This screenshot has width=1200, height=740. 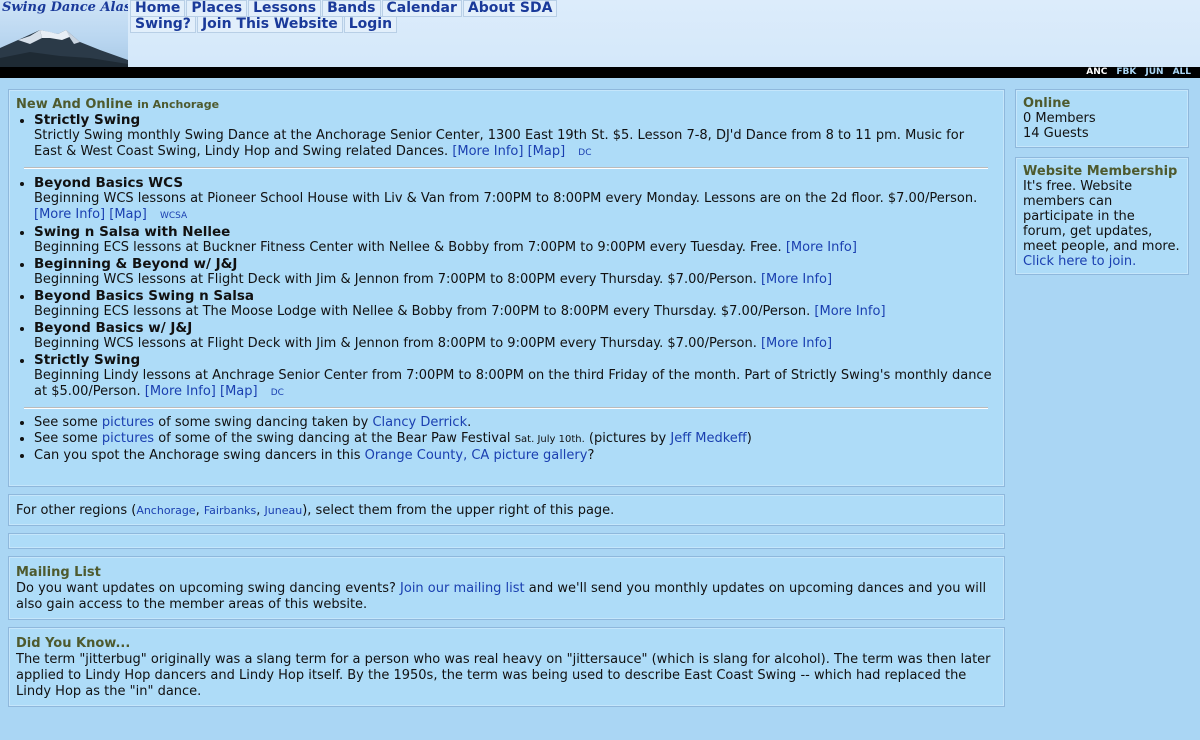 I want to click on text: For other regions (, so click(x=76, y=510).